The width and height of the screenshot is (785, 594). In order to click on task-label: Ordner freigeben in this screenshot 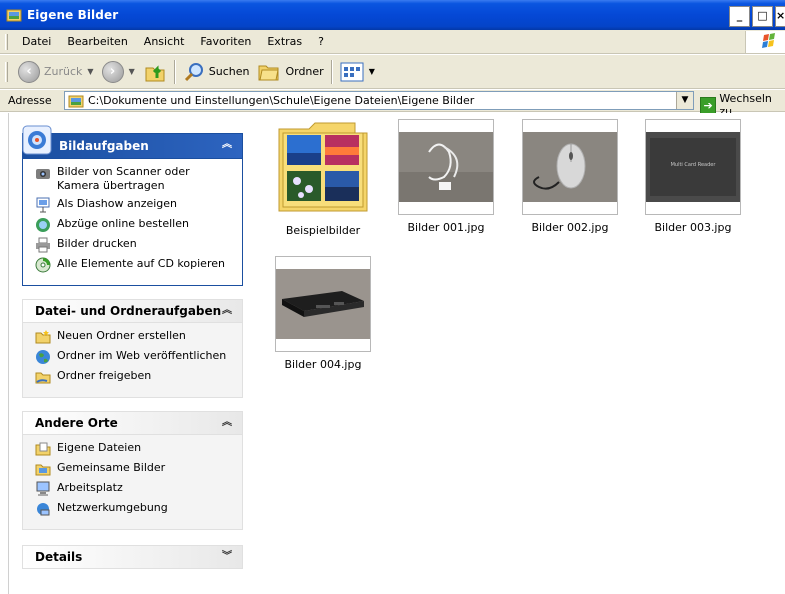, I will do `click(104, 375)`.